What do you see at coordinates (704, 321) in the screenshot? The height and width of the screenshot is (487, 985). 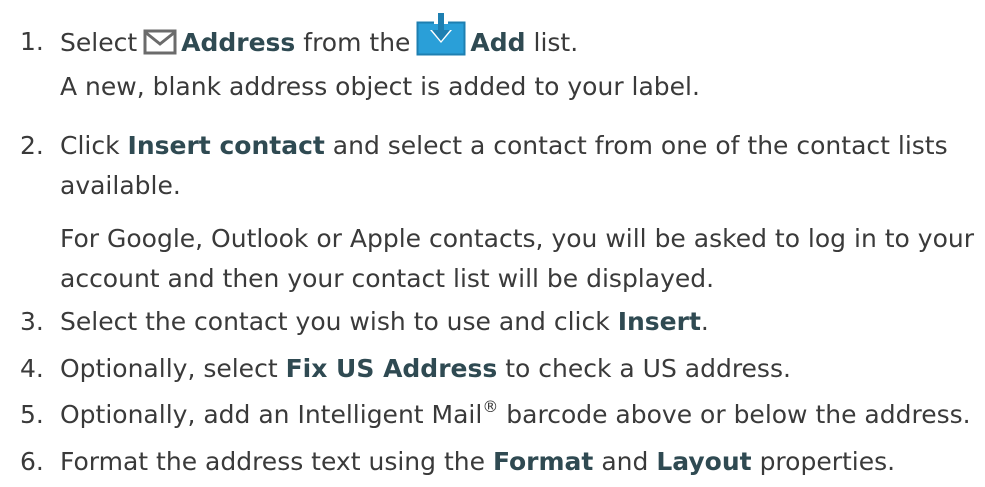 I see `step-text: .` at bounding box center [704, 321].